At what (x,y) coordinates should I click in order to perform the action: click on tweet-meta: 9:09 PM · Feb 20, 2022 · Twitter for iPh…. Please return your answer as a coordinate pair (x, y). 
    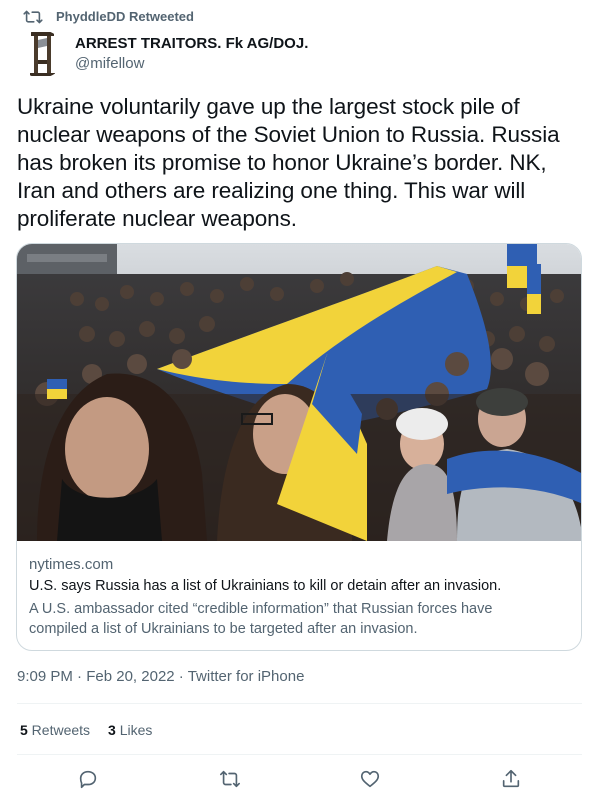
    Looking at the image, I should click on (160, 676).